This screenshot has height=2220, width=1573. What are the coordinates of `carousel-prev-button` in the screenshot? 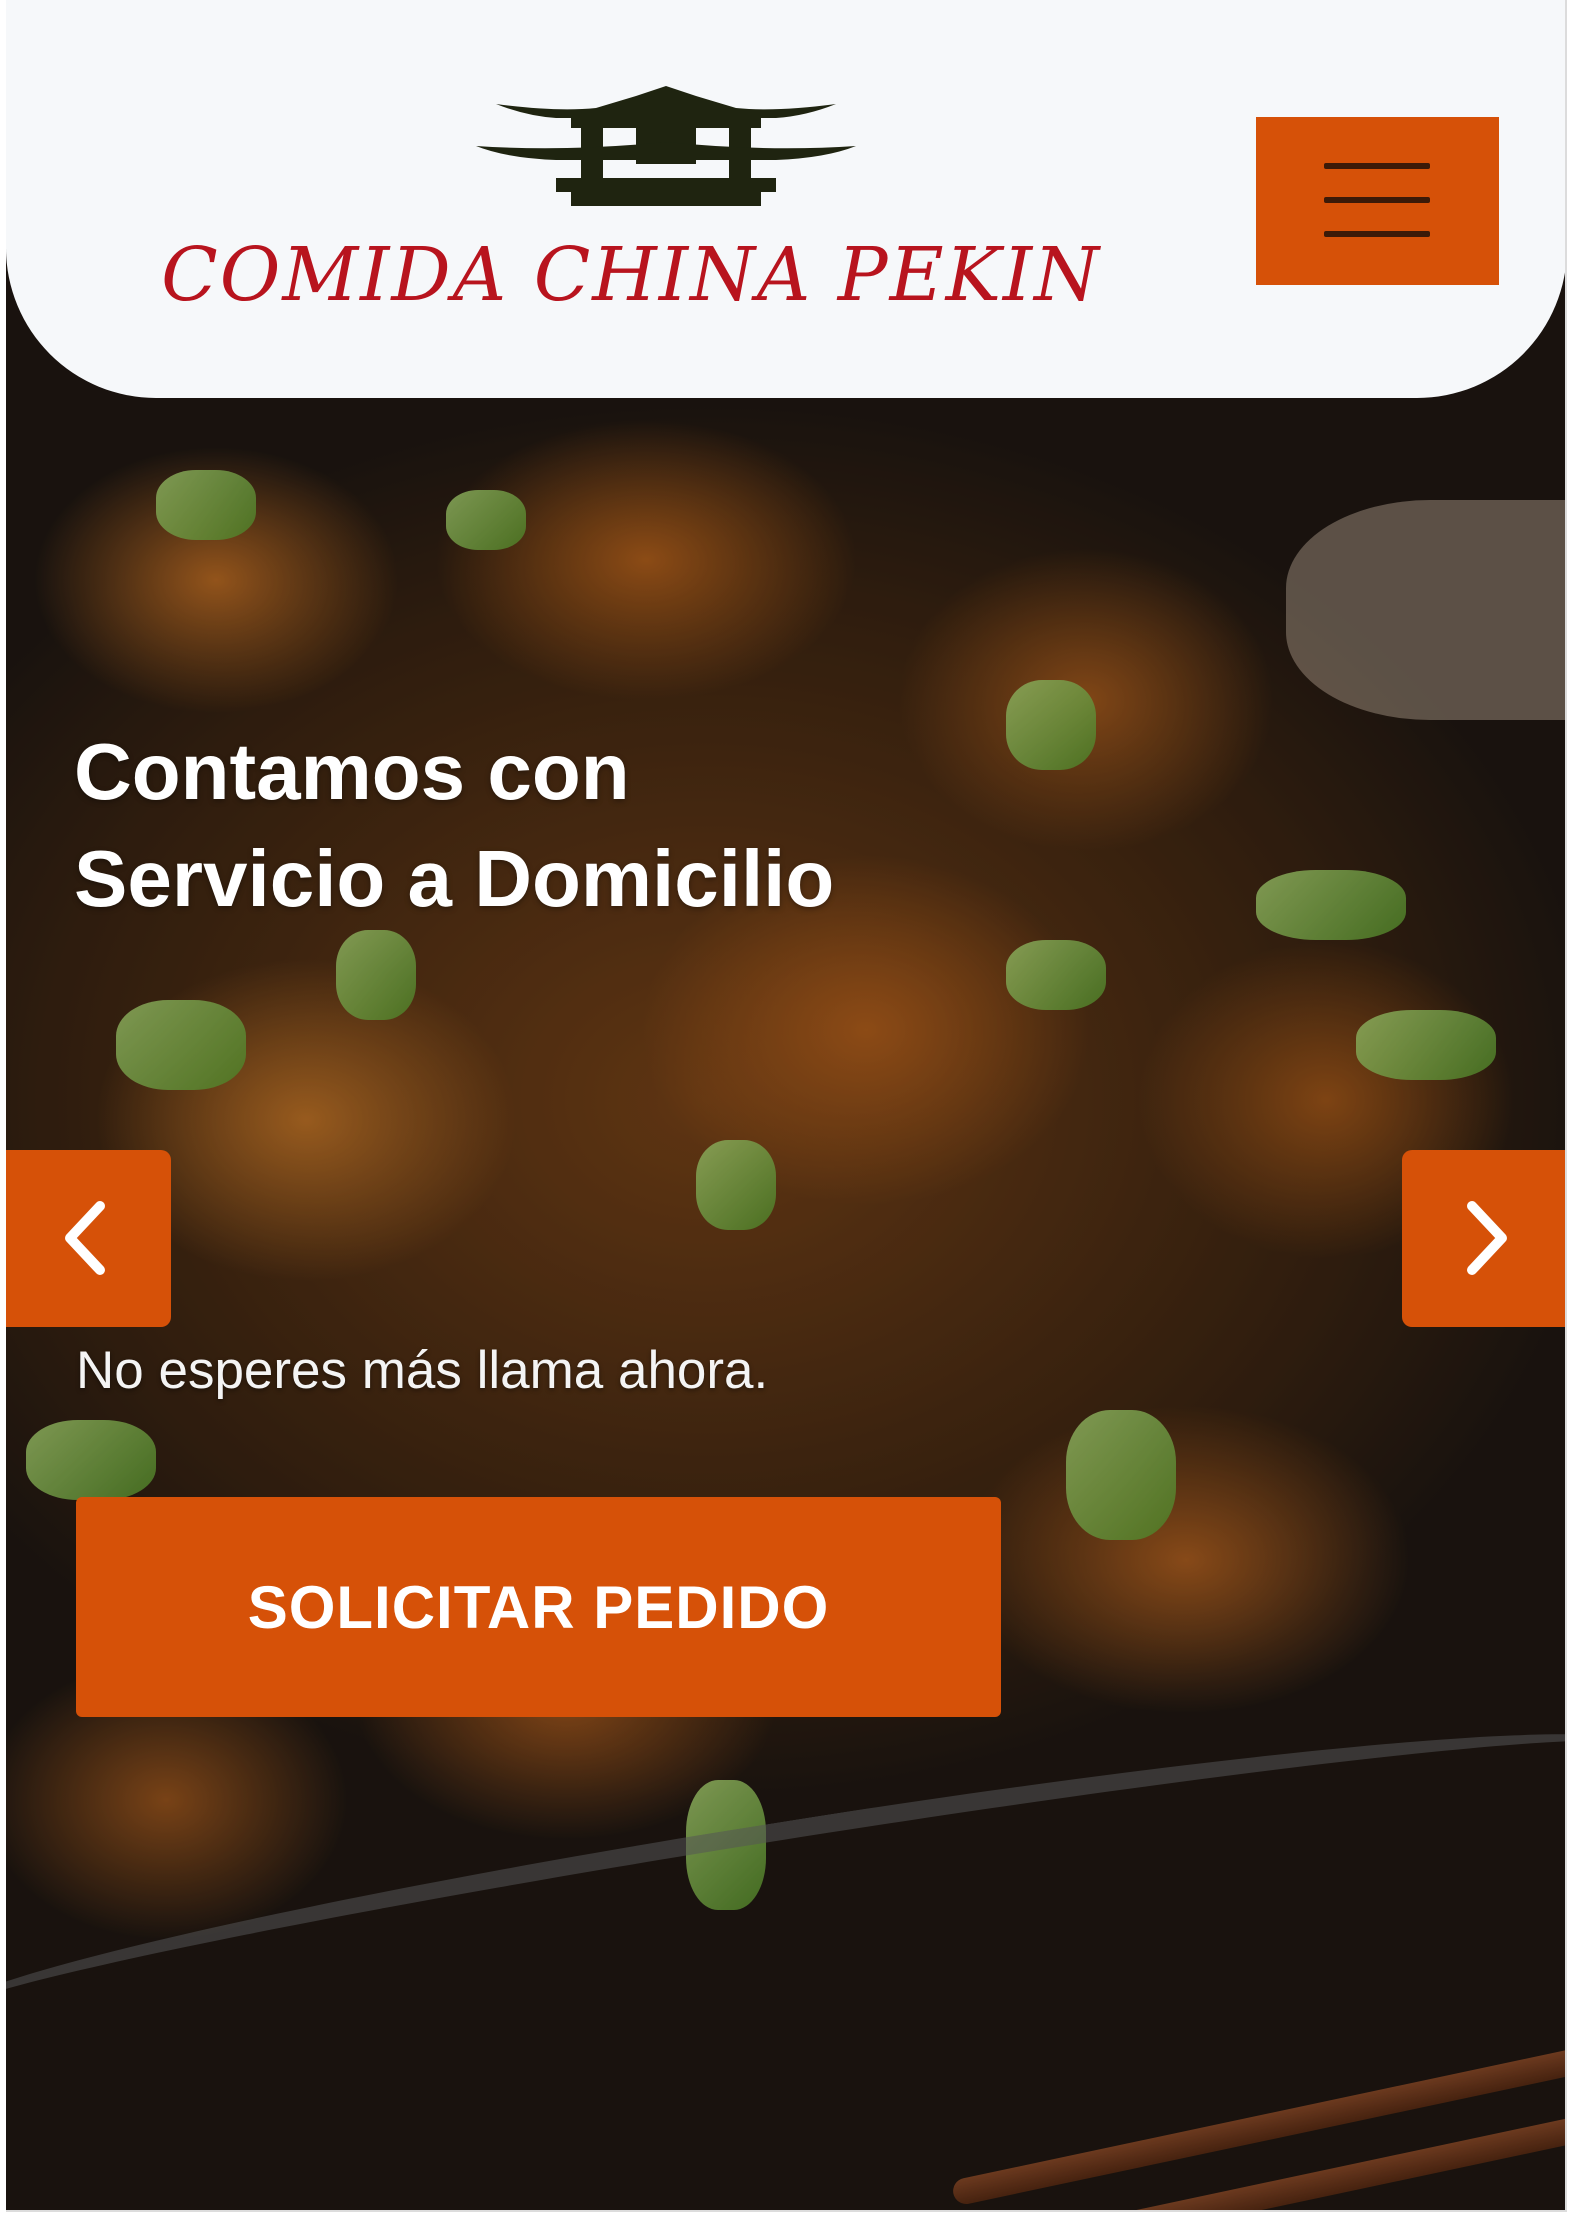 It's located at (88, 1238).